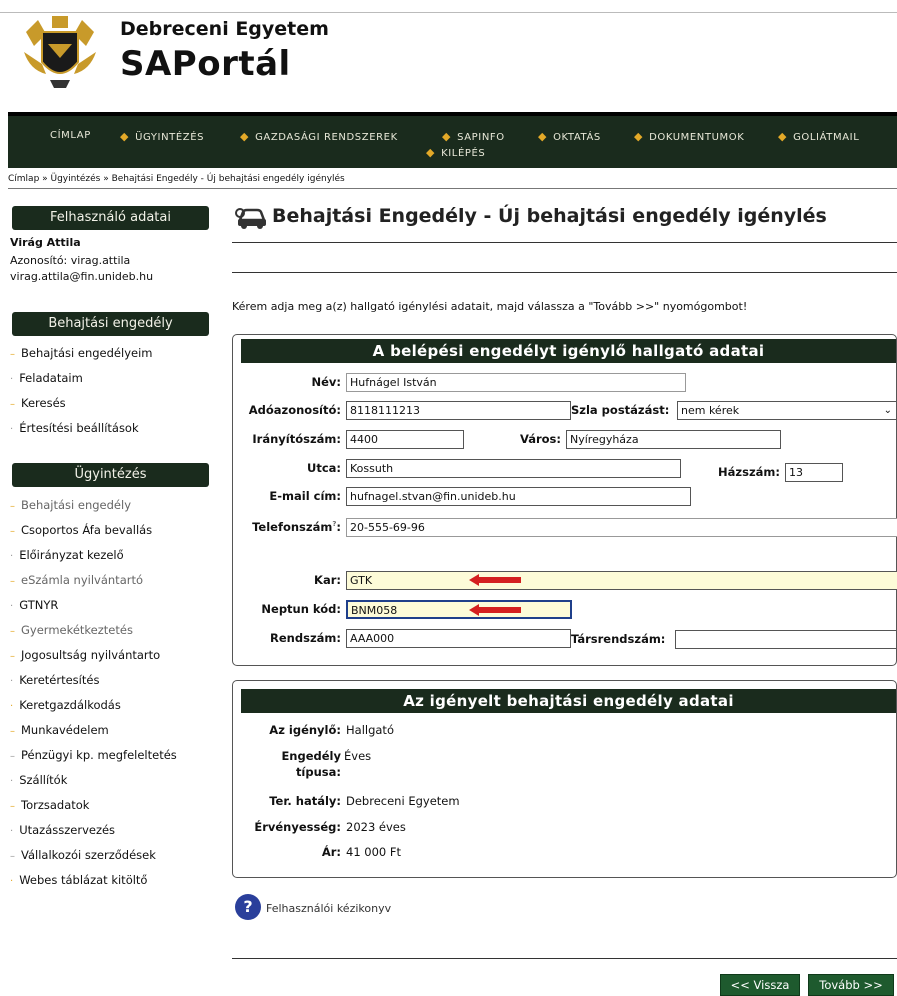  Describe the element at coordinates (205, 64) in the screenshot. I see `portal-name: SAPortál` at that location.